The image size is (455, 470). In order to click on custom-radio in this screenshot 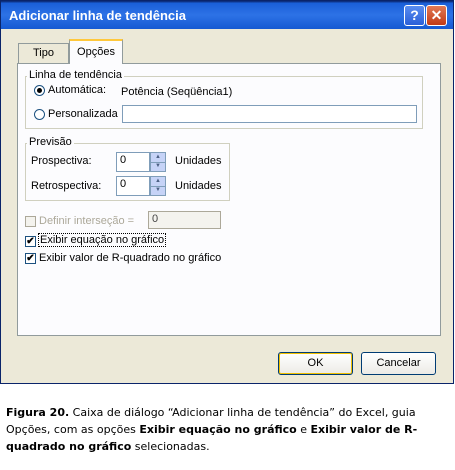, I will do `click(39, 114)`.